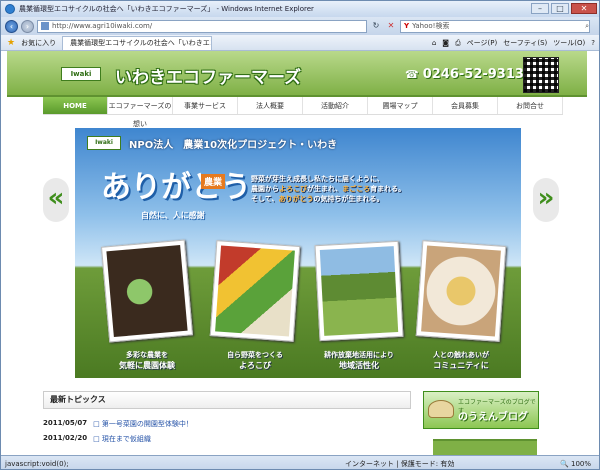  Describe the element at coordinates (431, 26) in the screenshot. I see `search-placeholder: Yahoo!検索` at that location.